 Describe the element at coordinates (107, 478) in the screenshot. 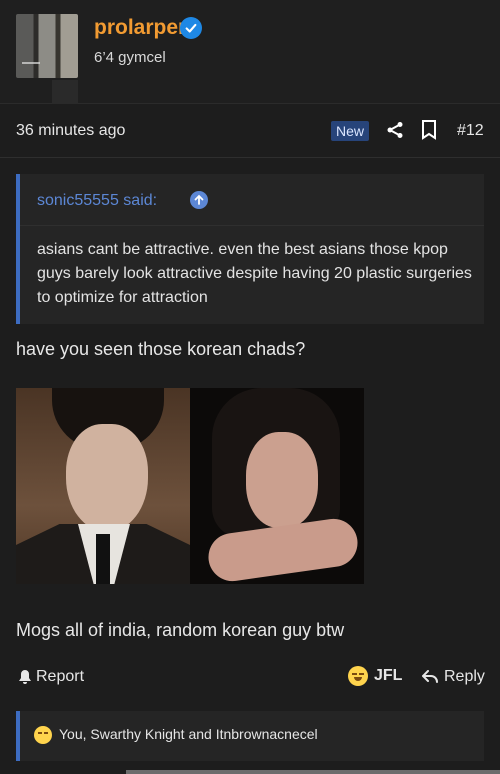

I see `left-face-shape` at that location.